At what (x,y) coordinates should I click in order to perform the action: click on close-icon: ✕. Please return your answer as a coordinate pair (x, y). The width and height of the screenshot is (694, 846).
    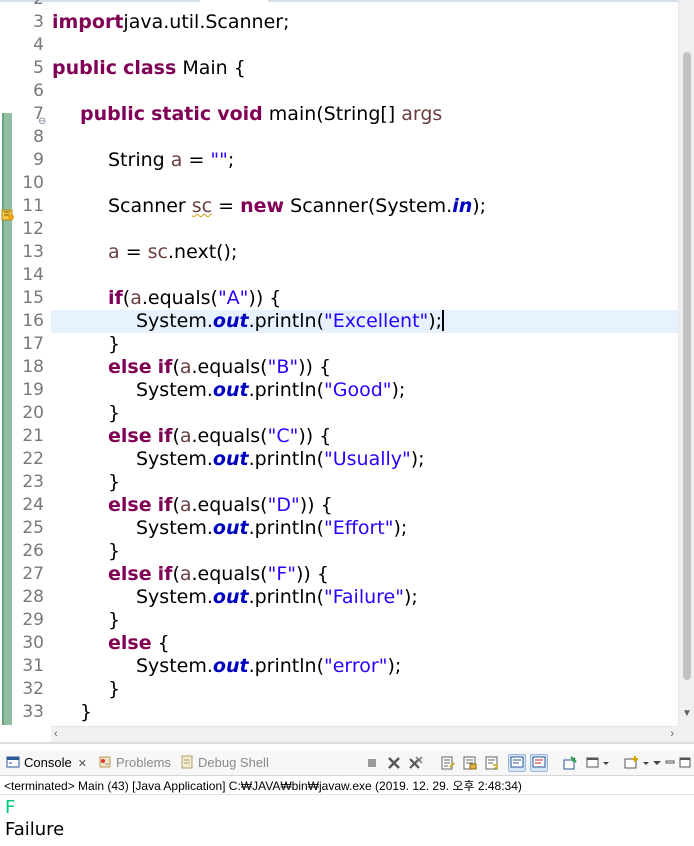
    Looking at the image, I should click on (82, 764).